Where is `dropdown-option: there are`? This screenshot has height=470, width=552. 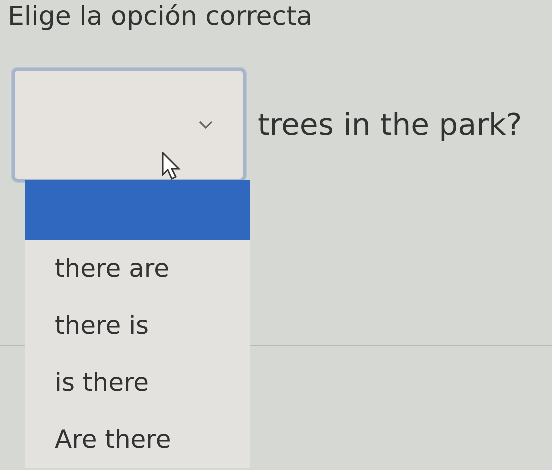 dropdown-option: there are is located at coordinates (137, 268).